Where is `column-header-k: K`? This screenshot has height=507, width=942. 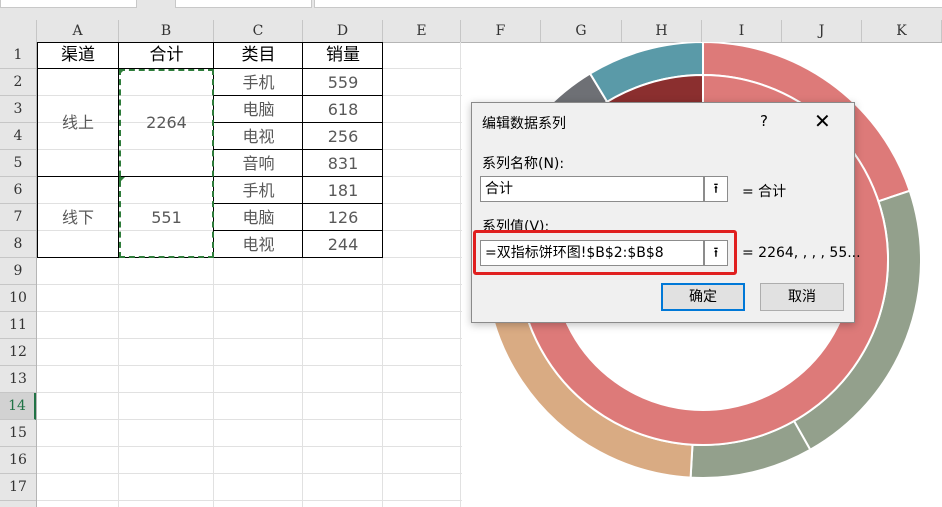
column-header-k: K is located at coordinates (902, 31).